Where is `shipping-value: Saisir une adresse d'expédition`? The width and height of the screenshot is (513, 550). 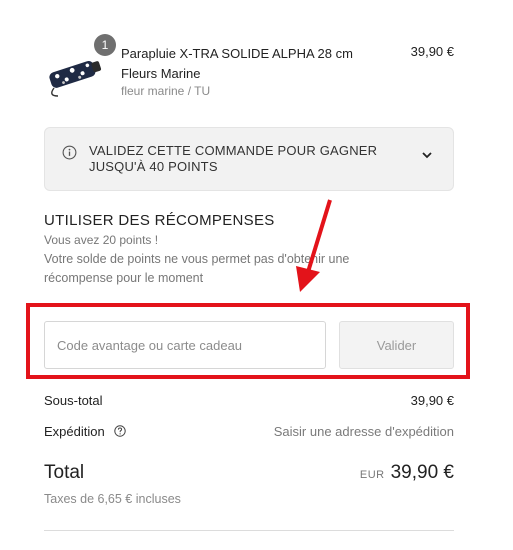
shipping-value: Saisir une adresse d'expédition is located at coordinates (363, 431).